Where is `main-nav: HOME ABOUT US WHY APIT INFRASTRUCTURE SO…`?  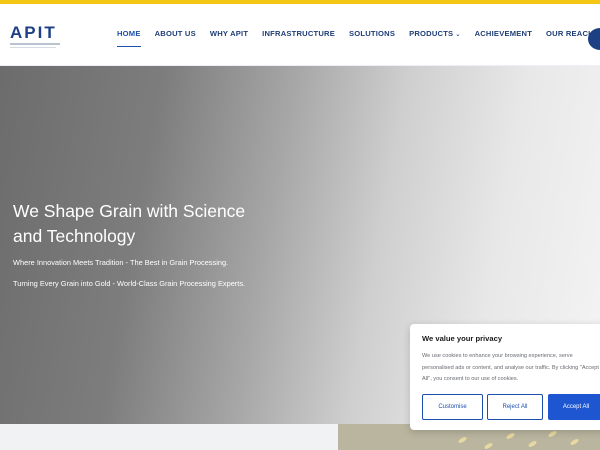 main-nav: HOME ABOUT US WHY APIT INFRASTRUCTURE SO… is located at coordinates (355, 38).